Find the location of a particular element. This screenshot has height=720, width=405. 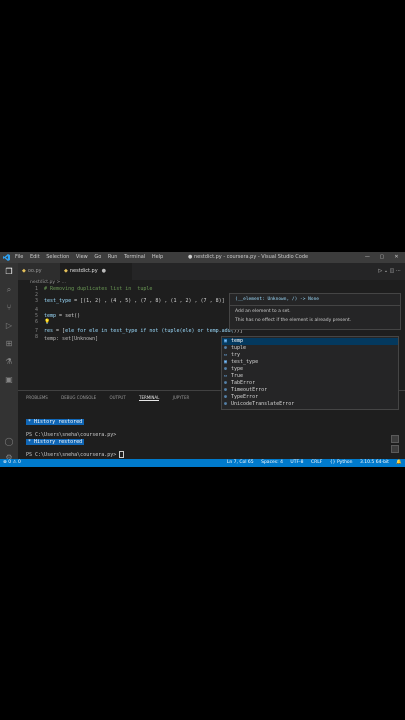

maximize-button: ▢ is located at coordinates (381, 257).